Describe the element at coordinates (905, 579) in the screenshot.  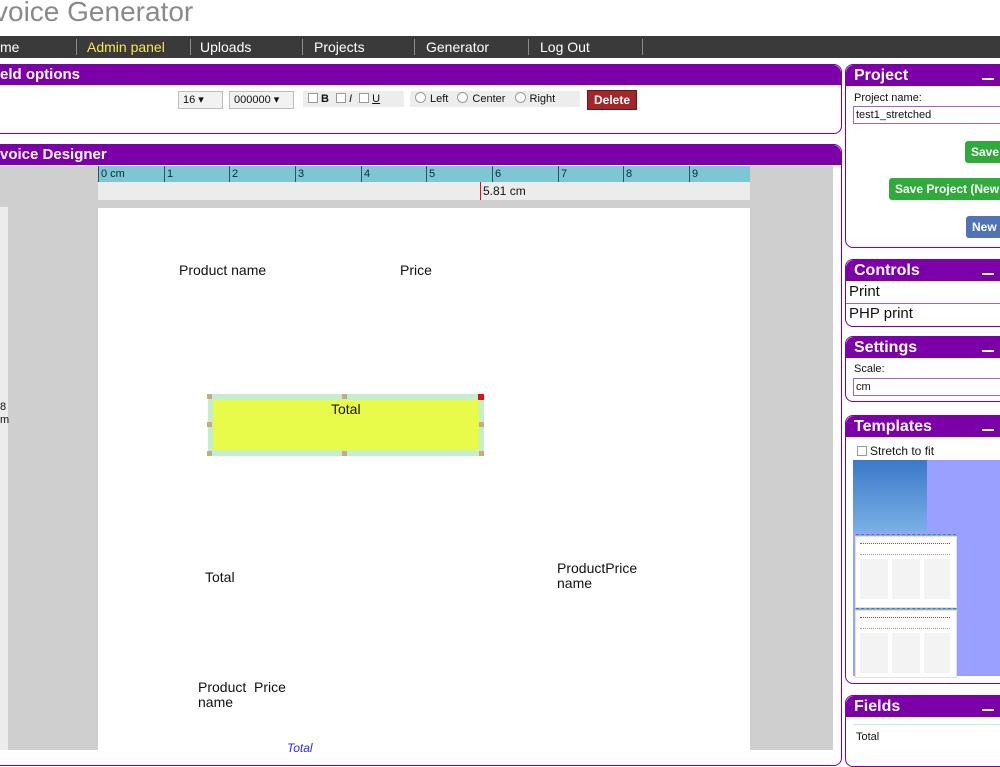
I see `template-preview-body` at that location.